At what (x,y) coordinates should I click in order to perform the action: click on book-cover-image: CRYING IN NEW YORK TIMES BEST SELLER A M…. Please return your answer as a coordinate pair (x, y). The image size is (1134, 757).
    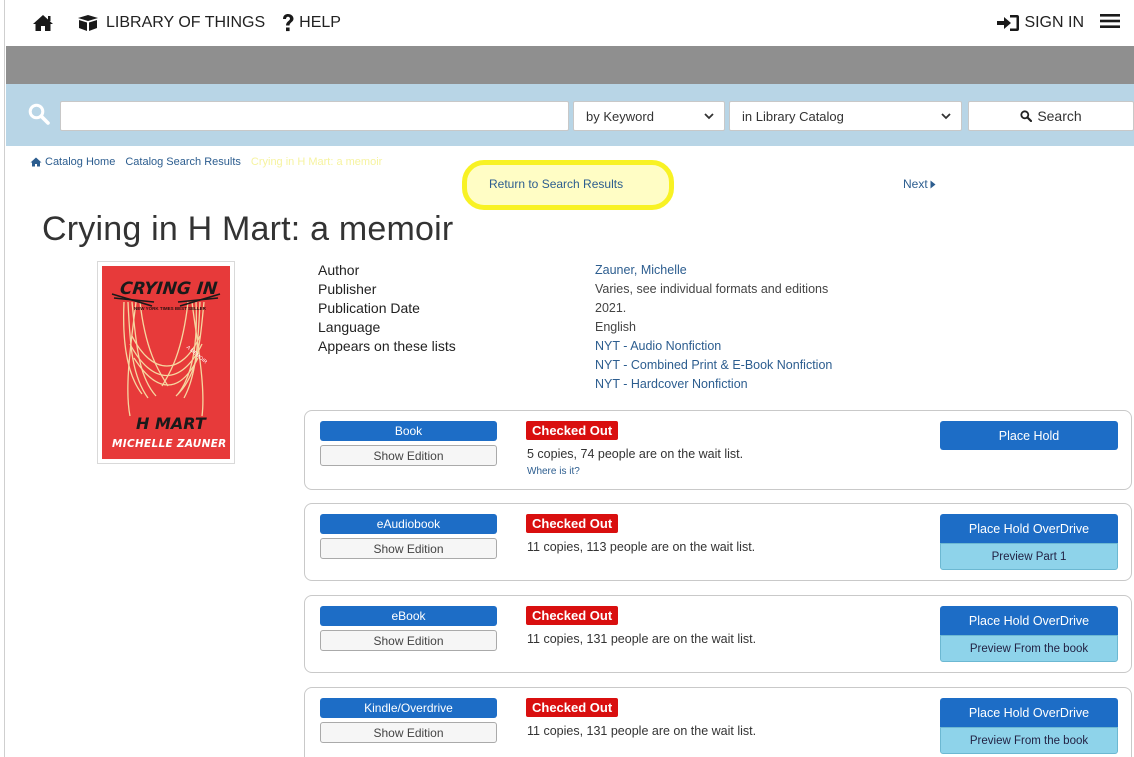
    Looking at the image, I should click on (166, 362).